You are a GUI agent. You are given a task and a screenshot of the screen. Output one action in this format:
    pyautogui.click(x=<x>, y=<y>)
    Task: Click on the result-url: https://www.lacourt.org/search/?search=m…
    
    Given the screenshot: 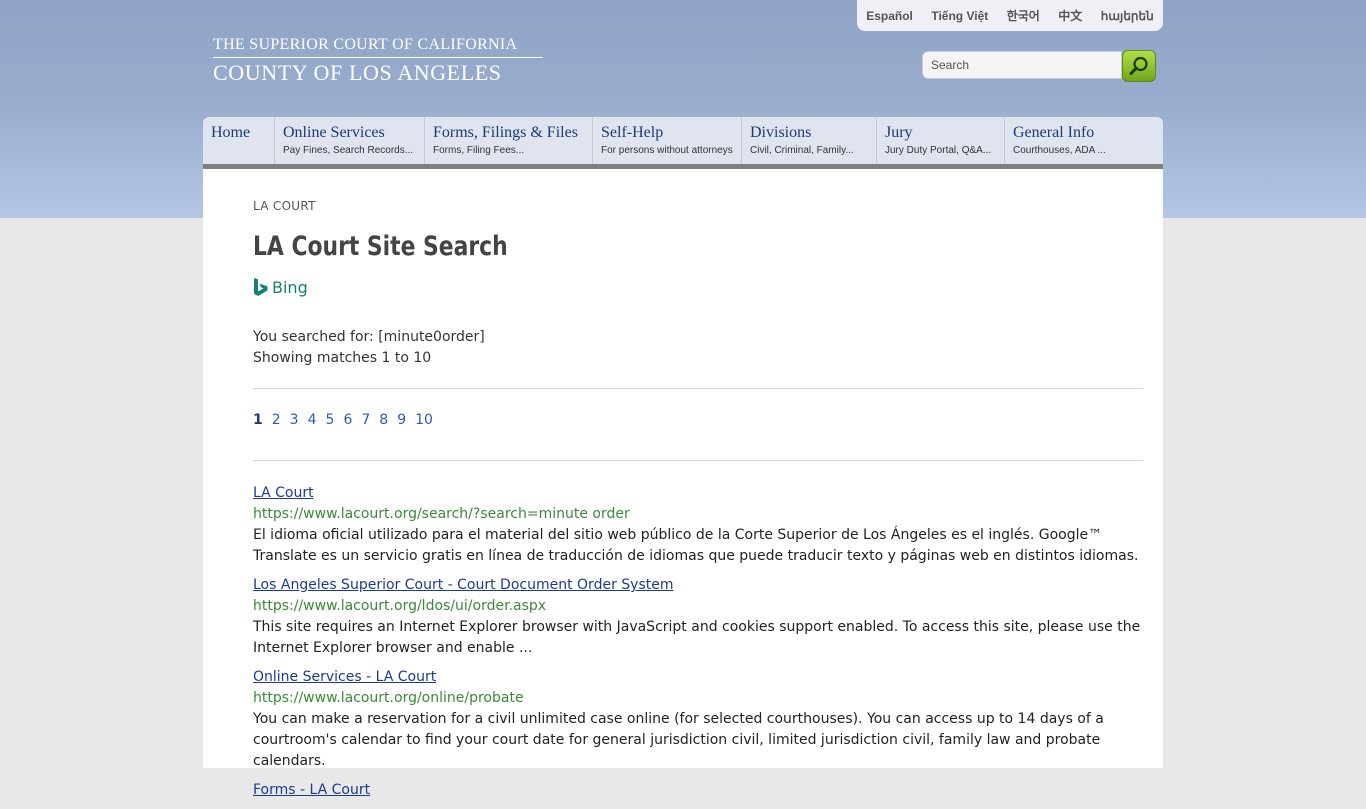 What is the action you would take?
    pyautogui.click(x=441, y=514)
    